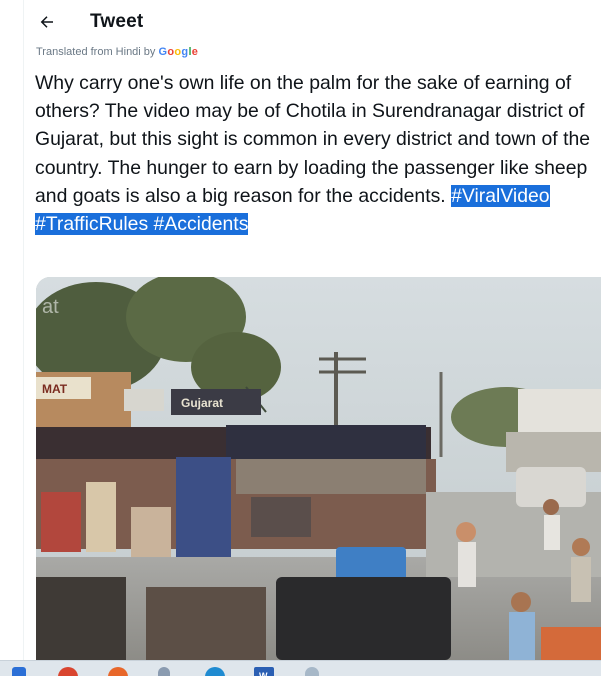 The width and height of the screenshot is (601, 676). What do you see at coordinates (215, 671) in the screenshot?
I see `edge-icon` at bounding box center [215, 671].